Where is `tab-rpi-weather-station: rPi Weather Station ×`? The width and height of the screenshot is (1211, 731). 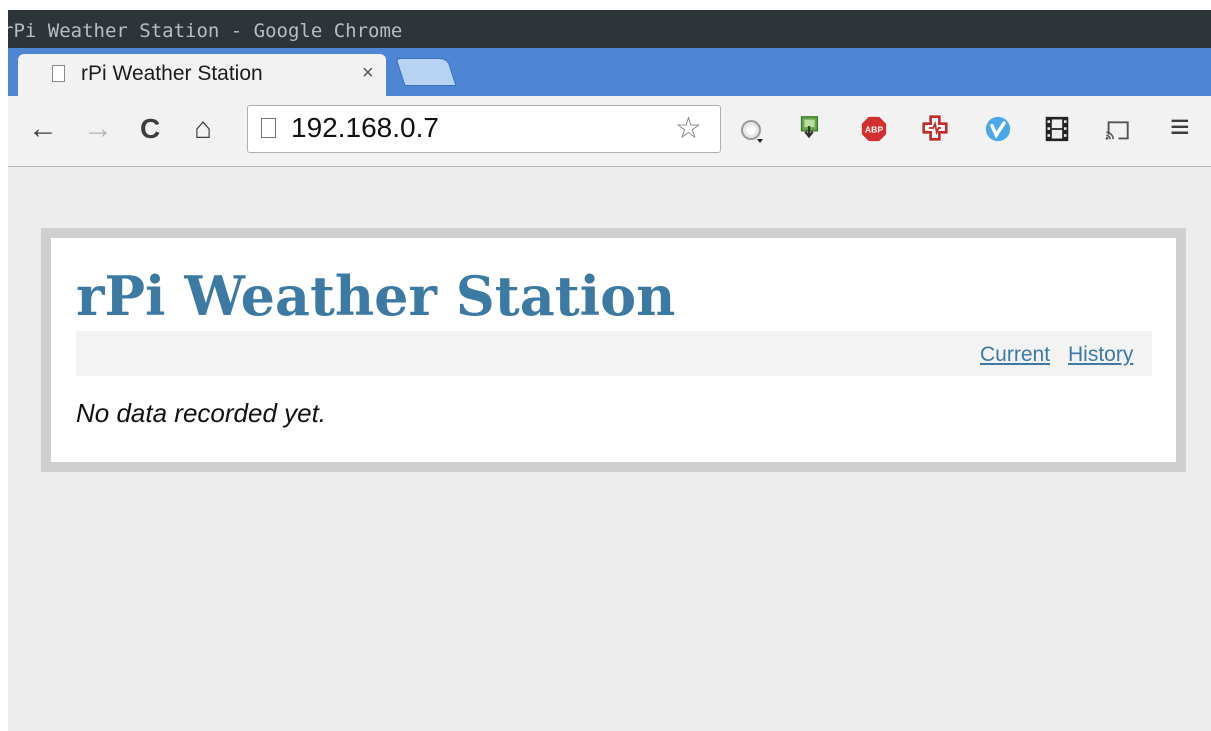
tab-rpi-weather-station: rPi Weather Station × is located at coordinates (202, 75).